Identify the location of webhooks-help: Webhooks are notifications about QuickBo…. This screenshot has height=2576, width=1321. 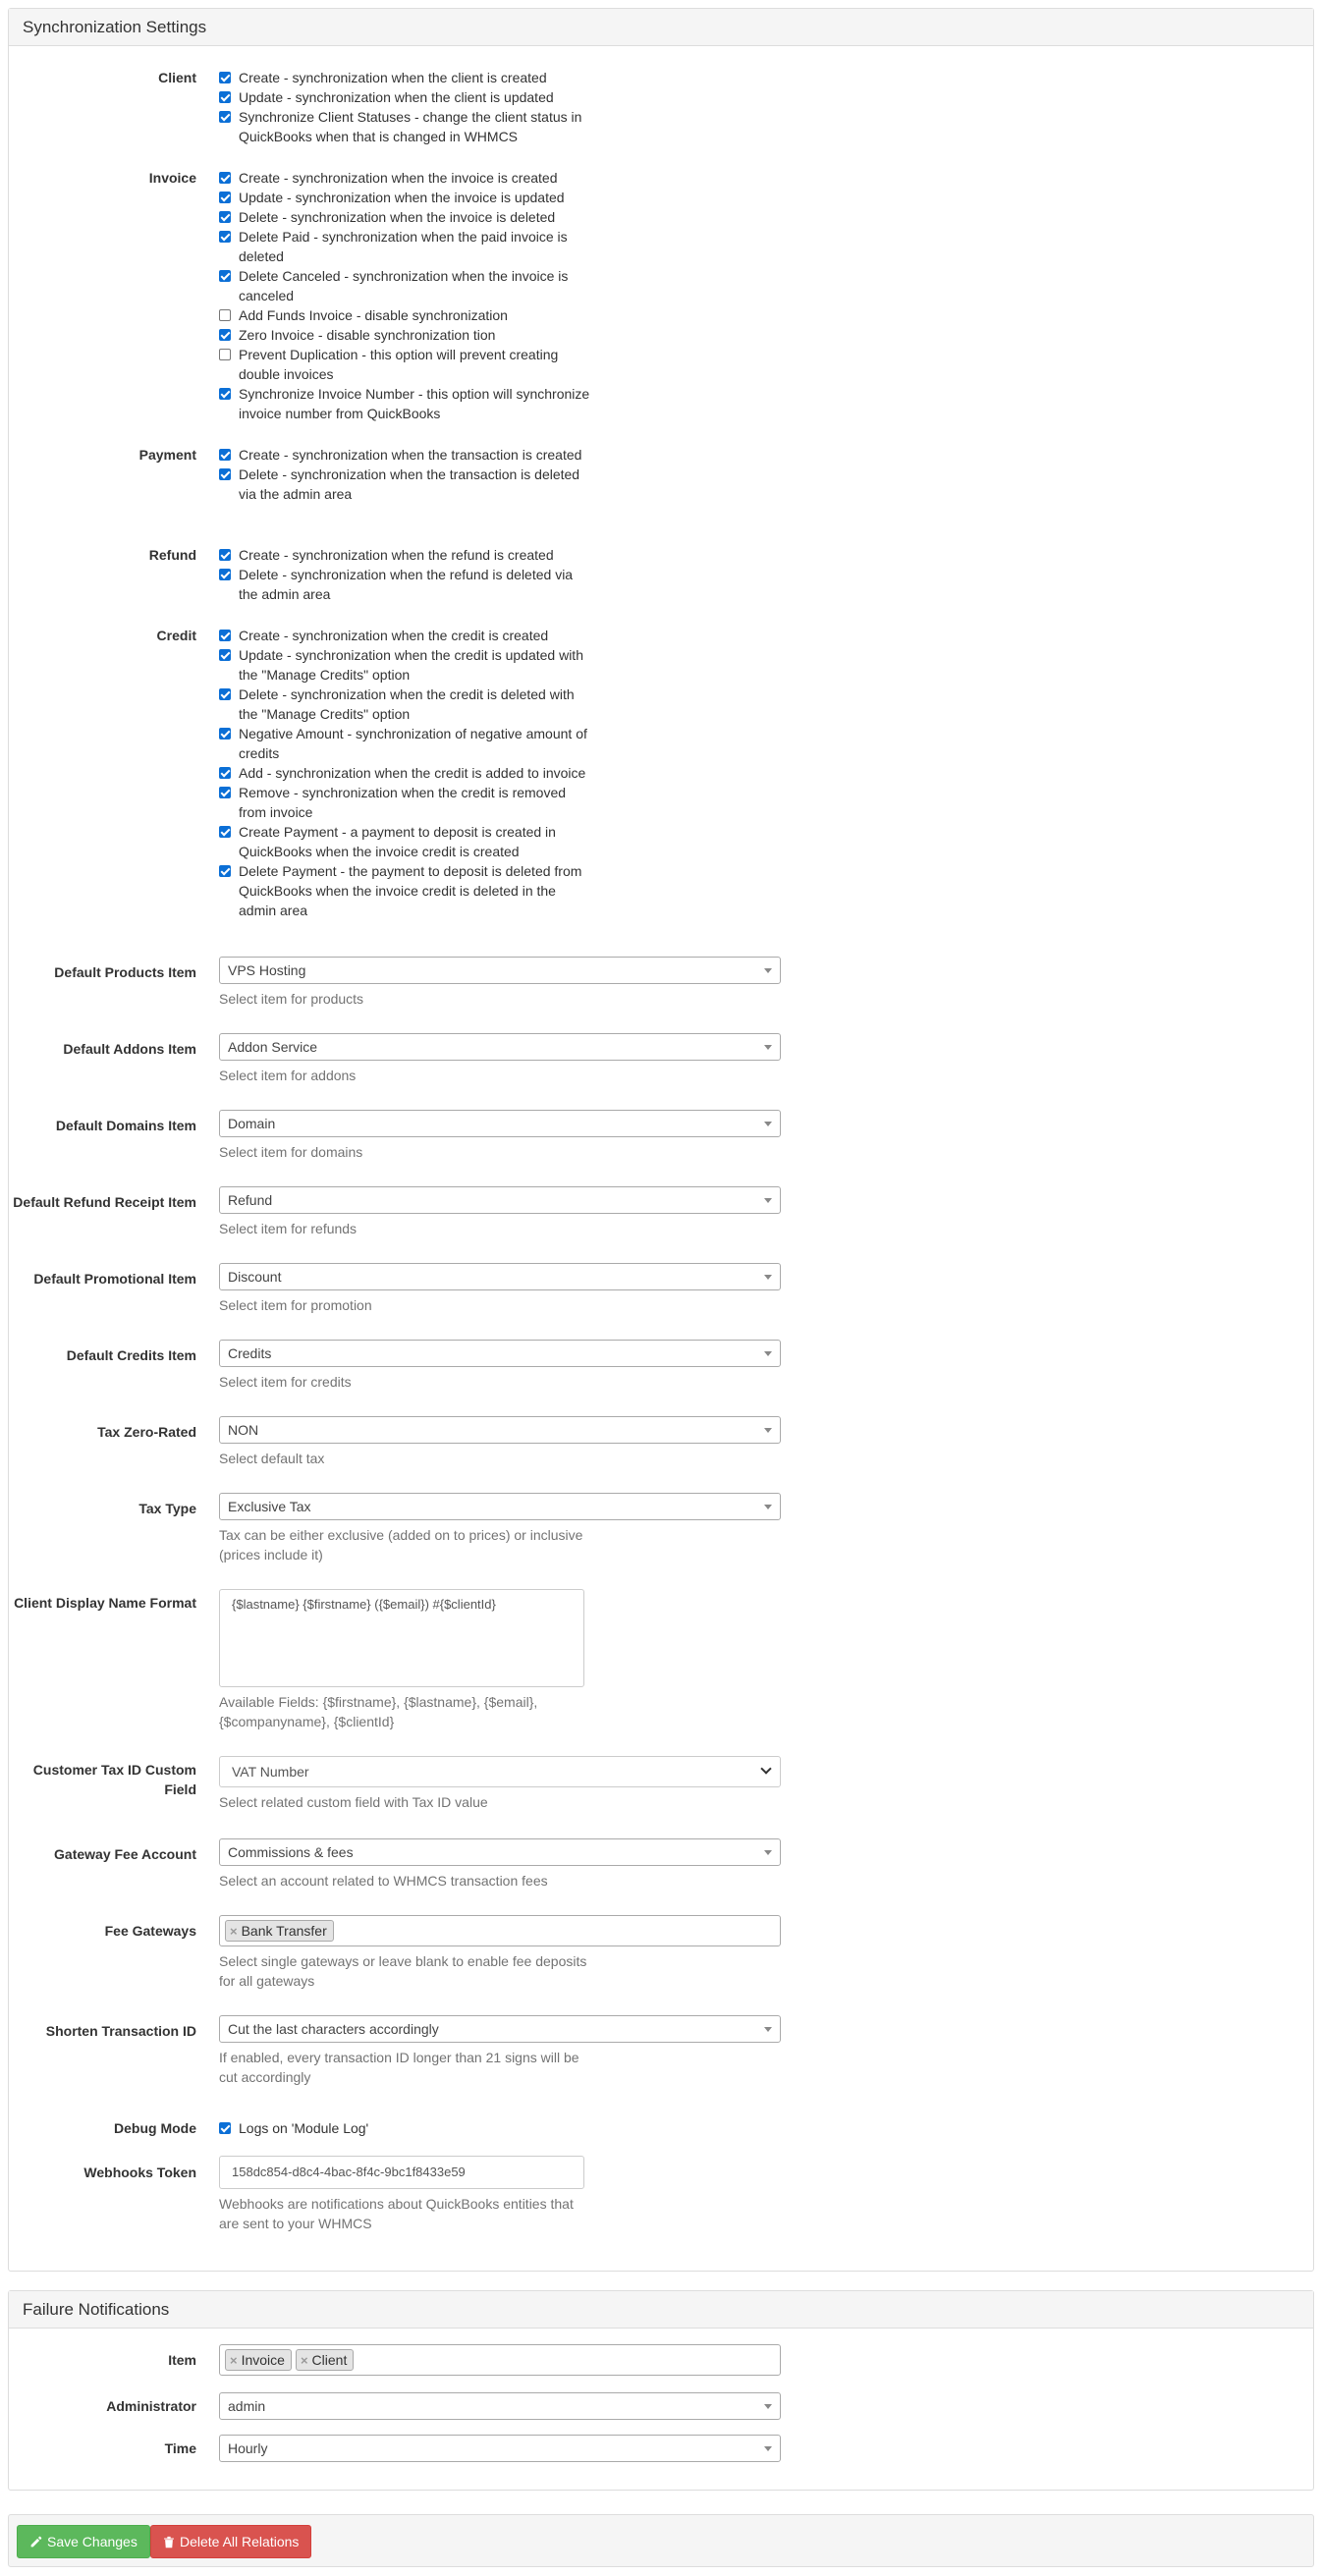
(396, 2213).